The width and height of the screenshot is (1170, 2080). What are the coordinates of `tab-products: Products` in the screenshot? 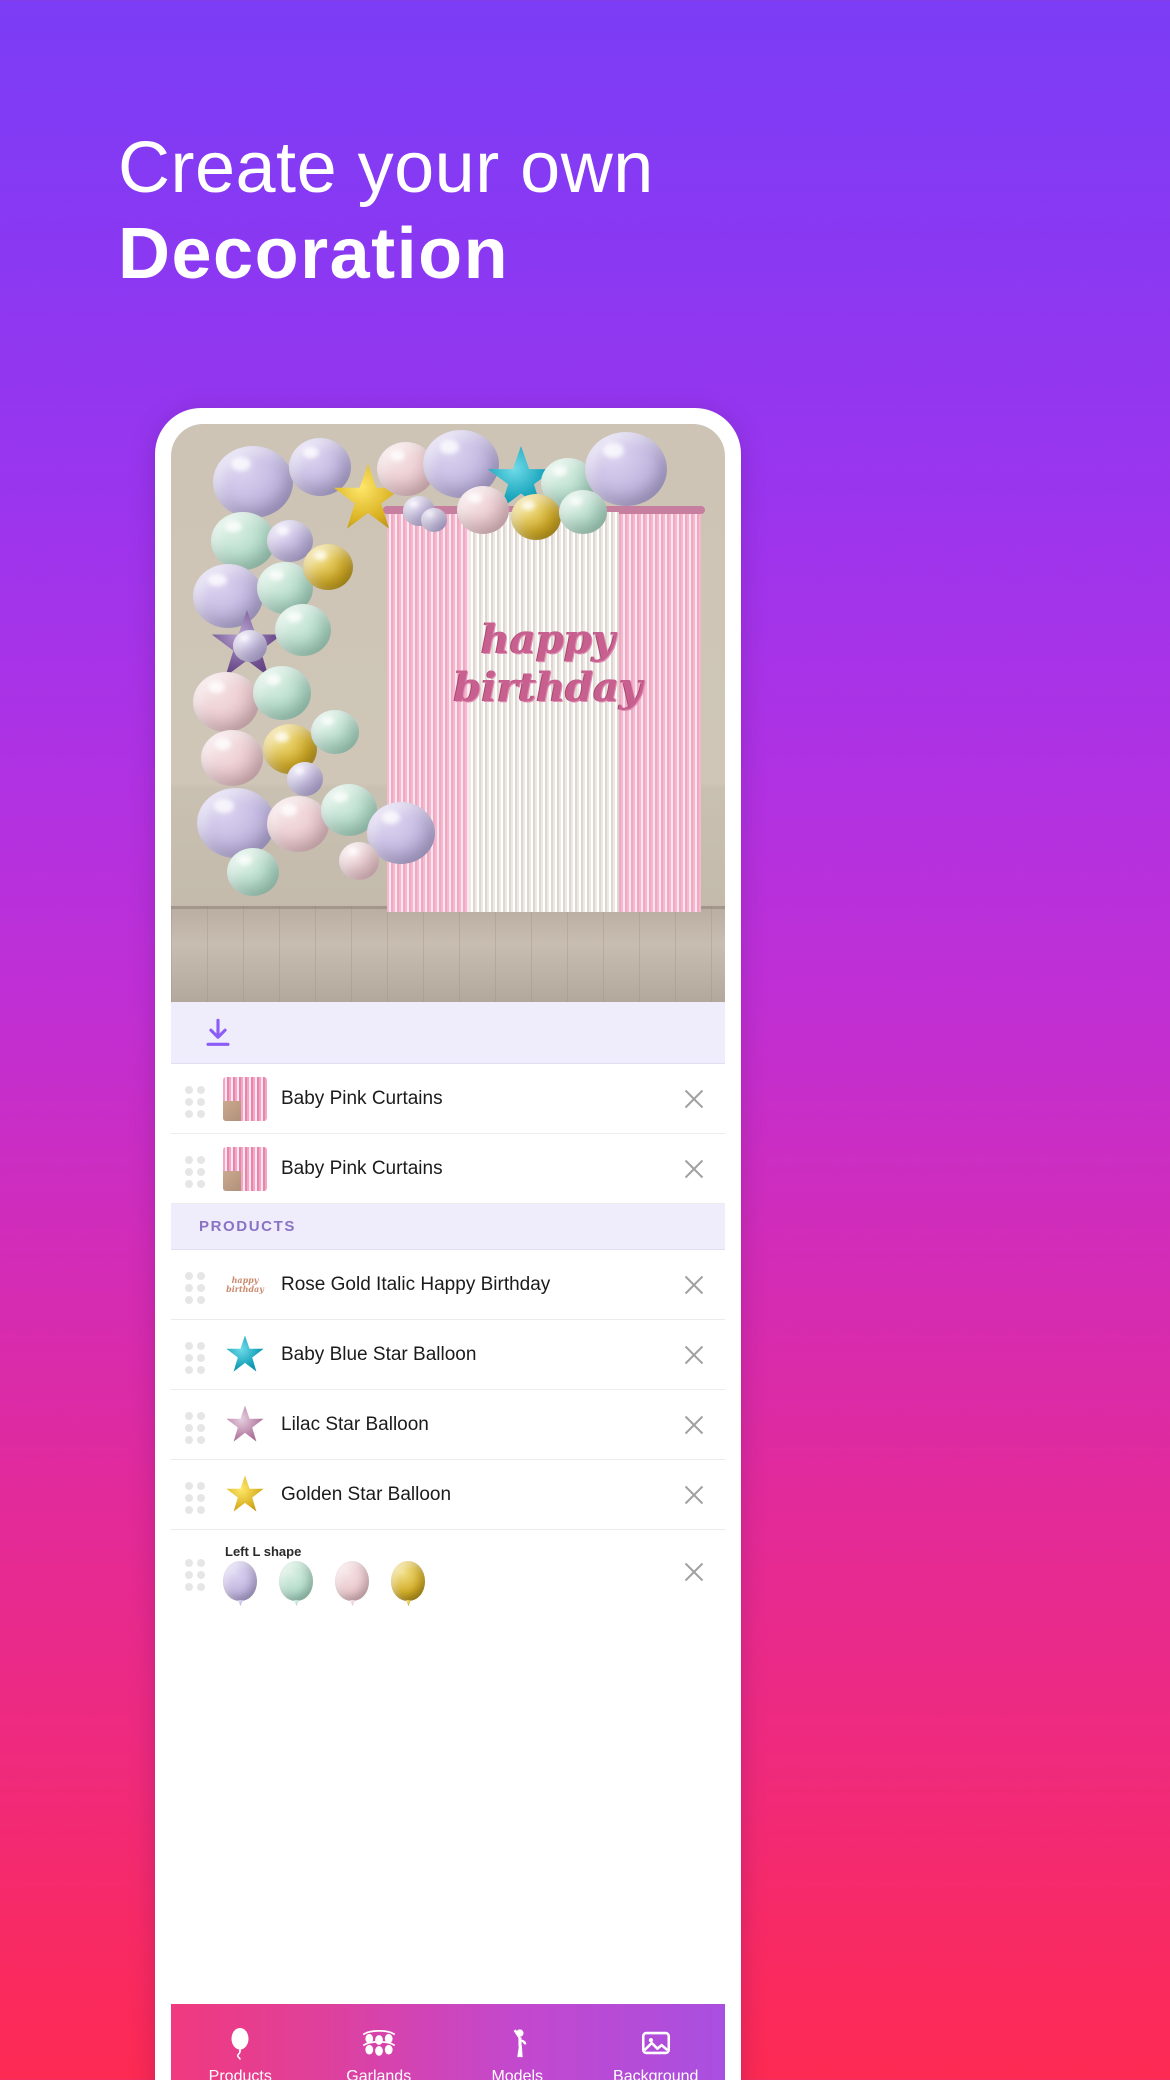 It's located at (240, 2042).